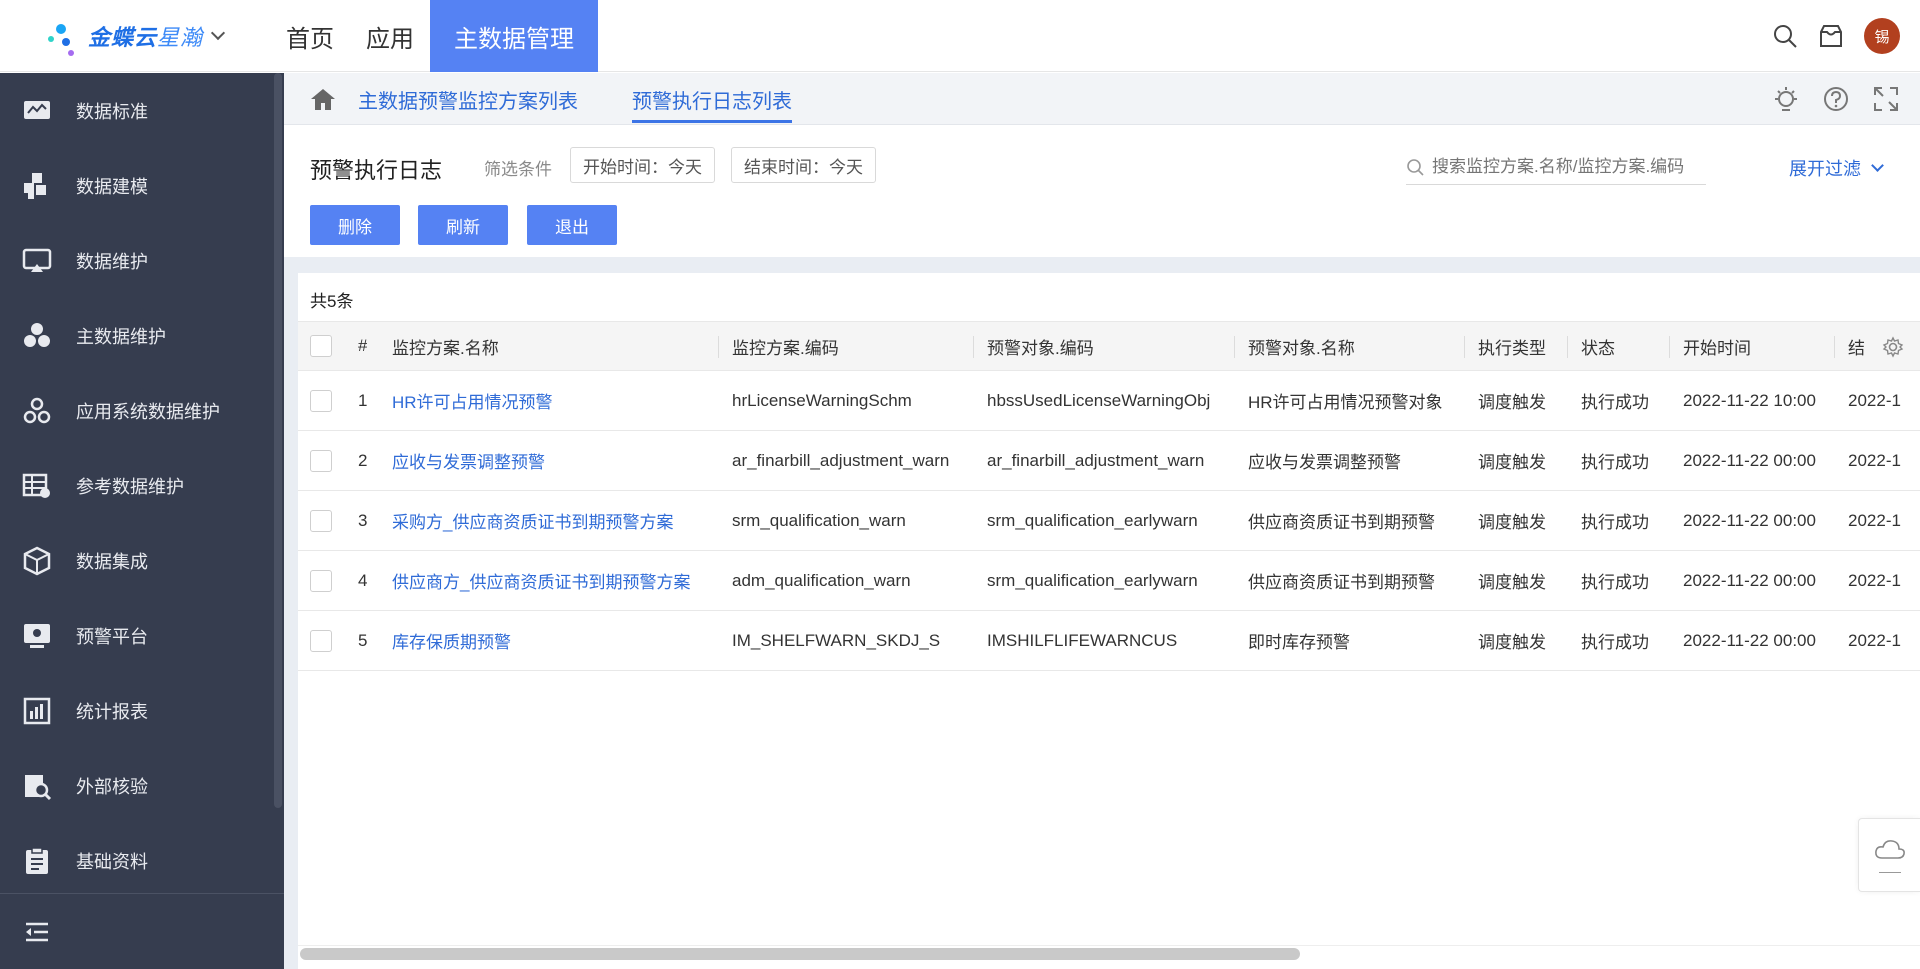  I want to click on sidebar-item-label: 参考数据维护, so click(130, 486).